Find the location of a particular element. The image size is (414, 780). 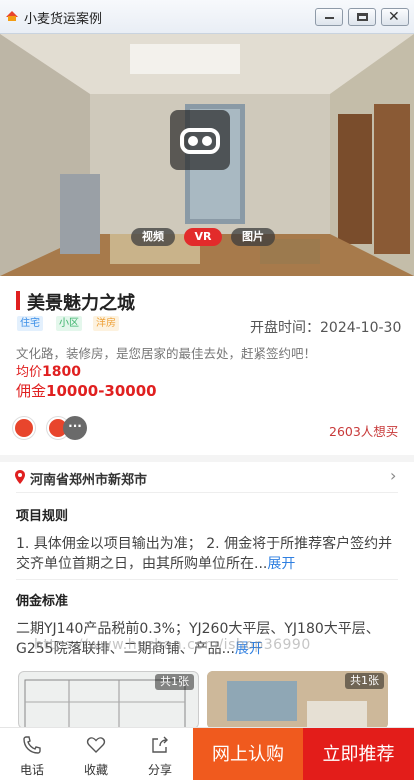

favorite-button: 收藏 is located at coordinates (96, 754).